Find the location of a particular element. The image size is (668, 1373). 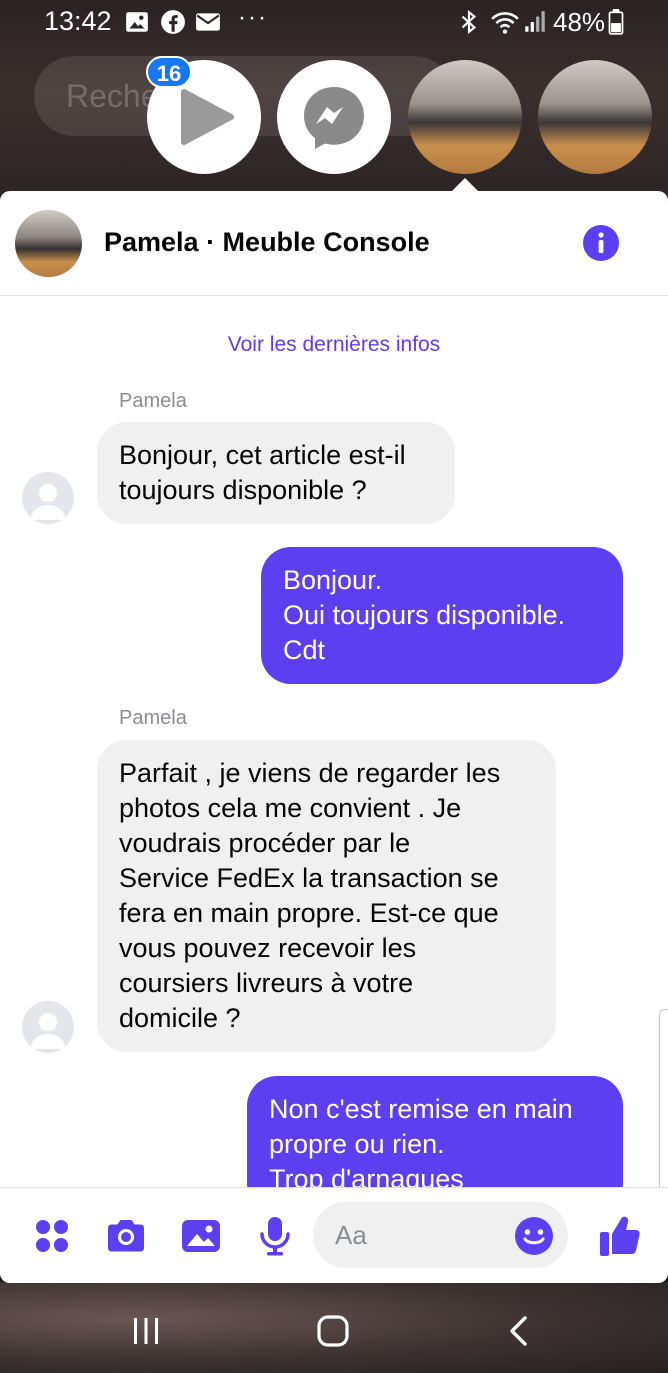

listing-avatar is located at coordinates (48, 243).